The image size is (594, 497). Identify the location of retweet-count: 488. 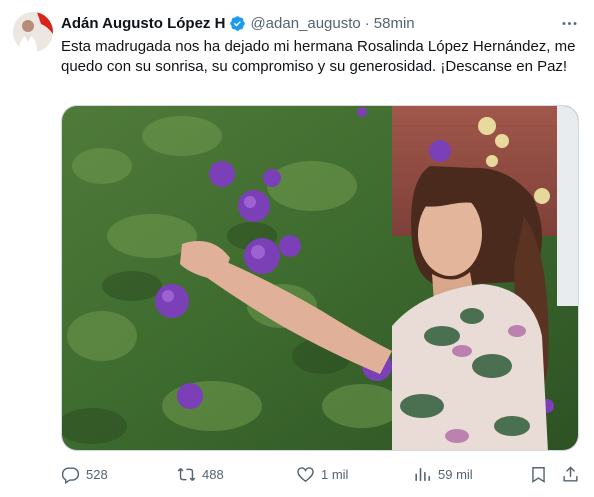
(213, 474).